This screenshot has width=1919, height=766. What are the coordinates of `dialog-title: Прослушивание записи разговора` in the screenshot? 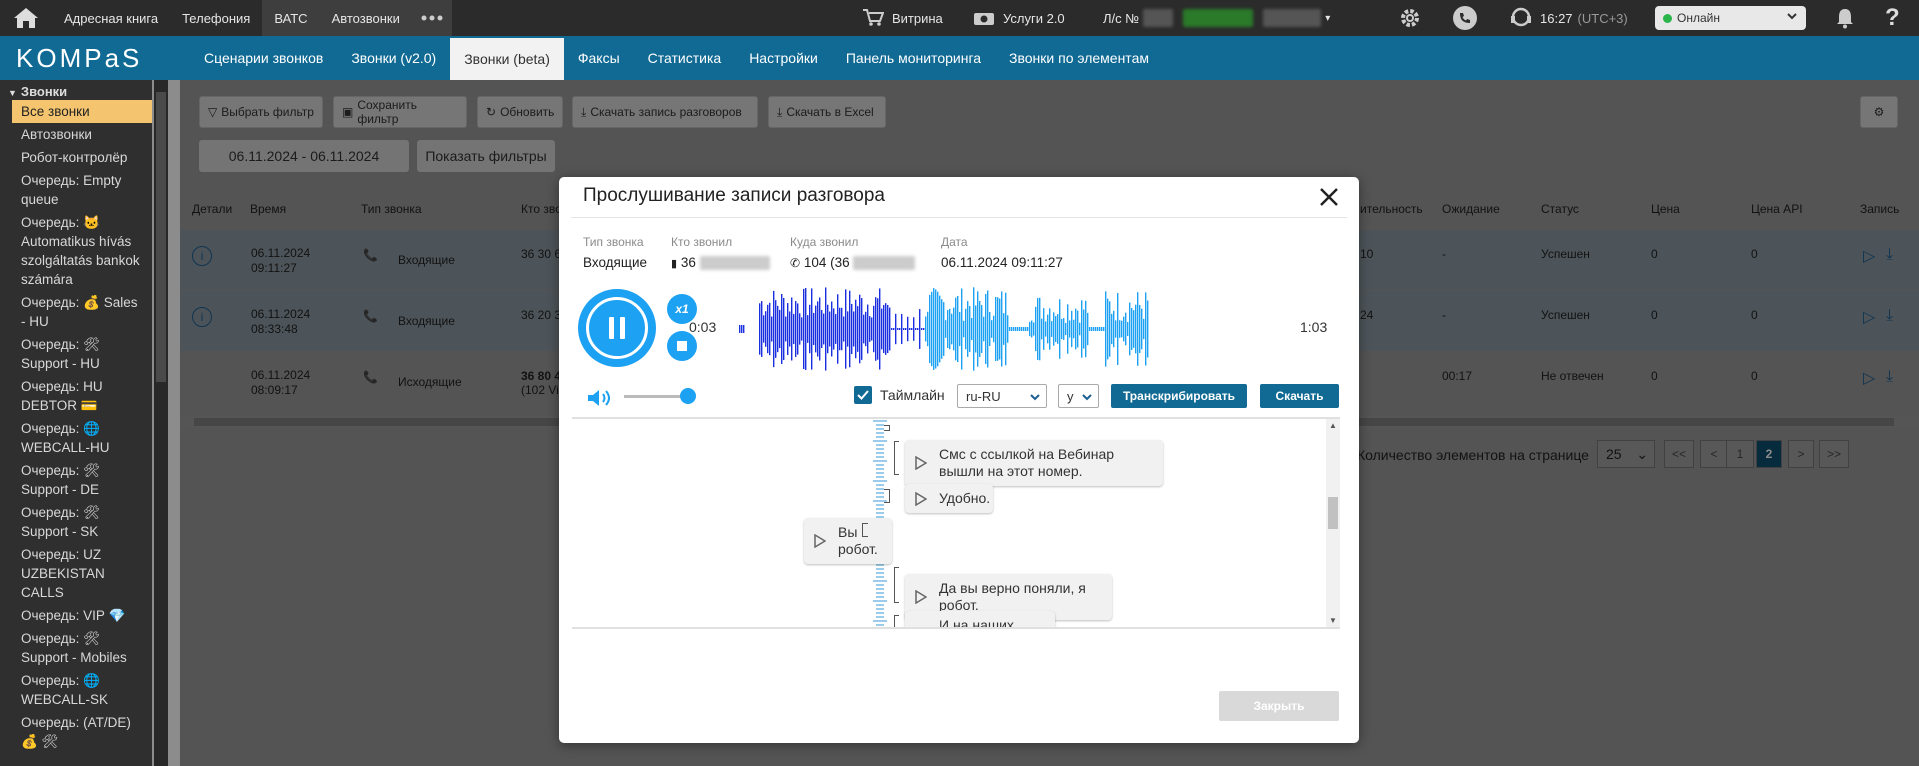 It's located at (734, 195).